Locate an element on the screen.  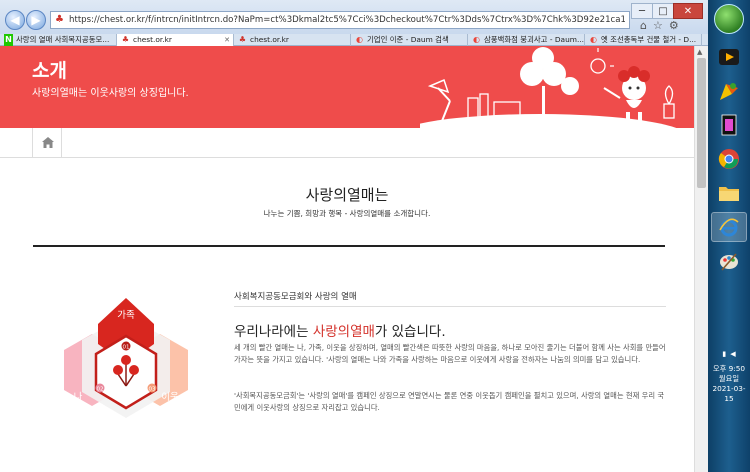
diagram-label-me: 나 is located at coordinates (78, 397).